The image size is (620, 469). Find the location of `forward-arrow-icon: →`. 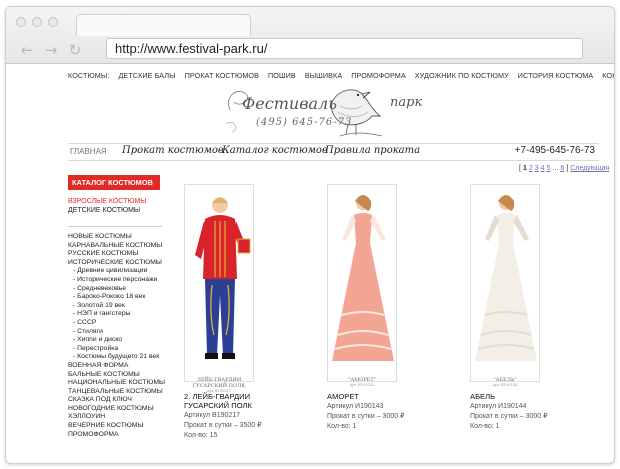

forward-arrow-icon: → is located at coordinates (51, 50).